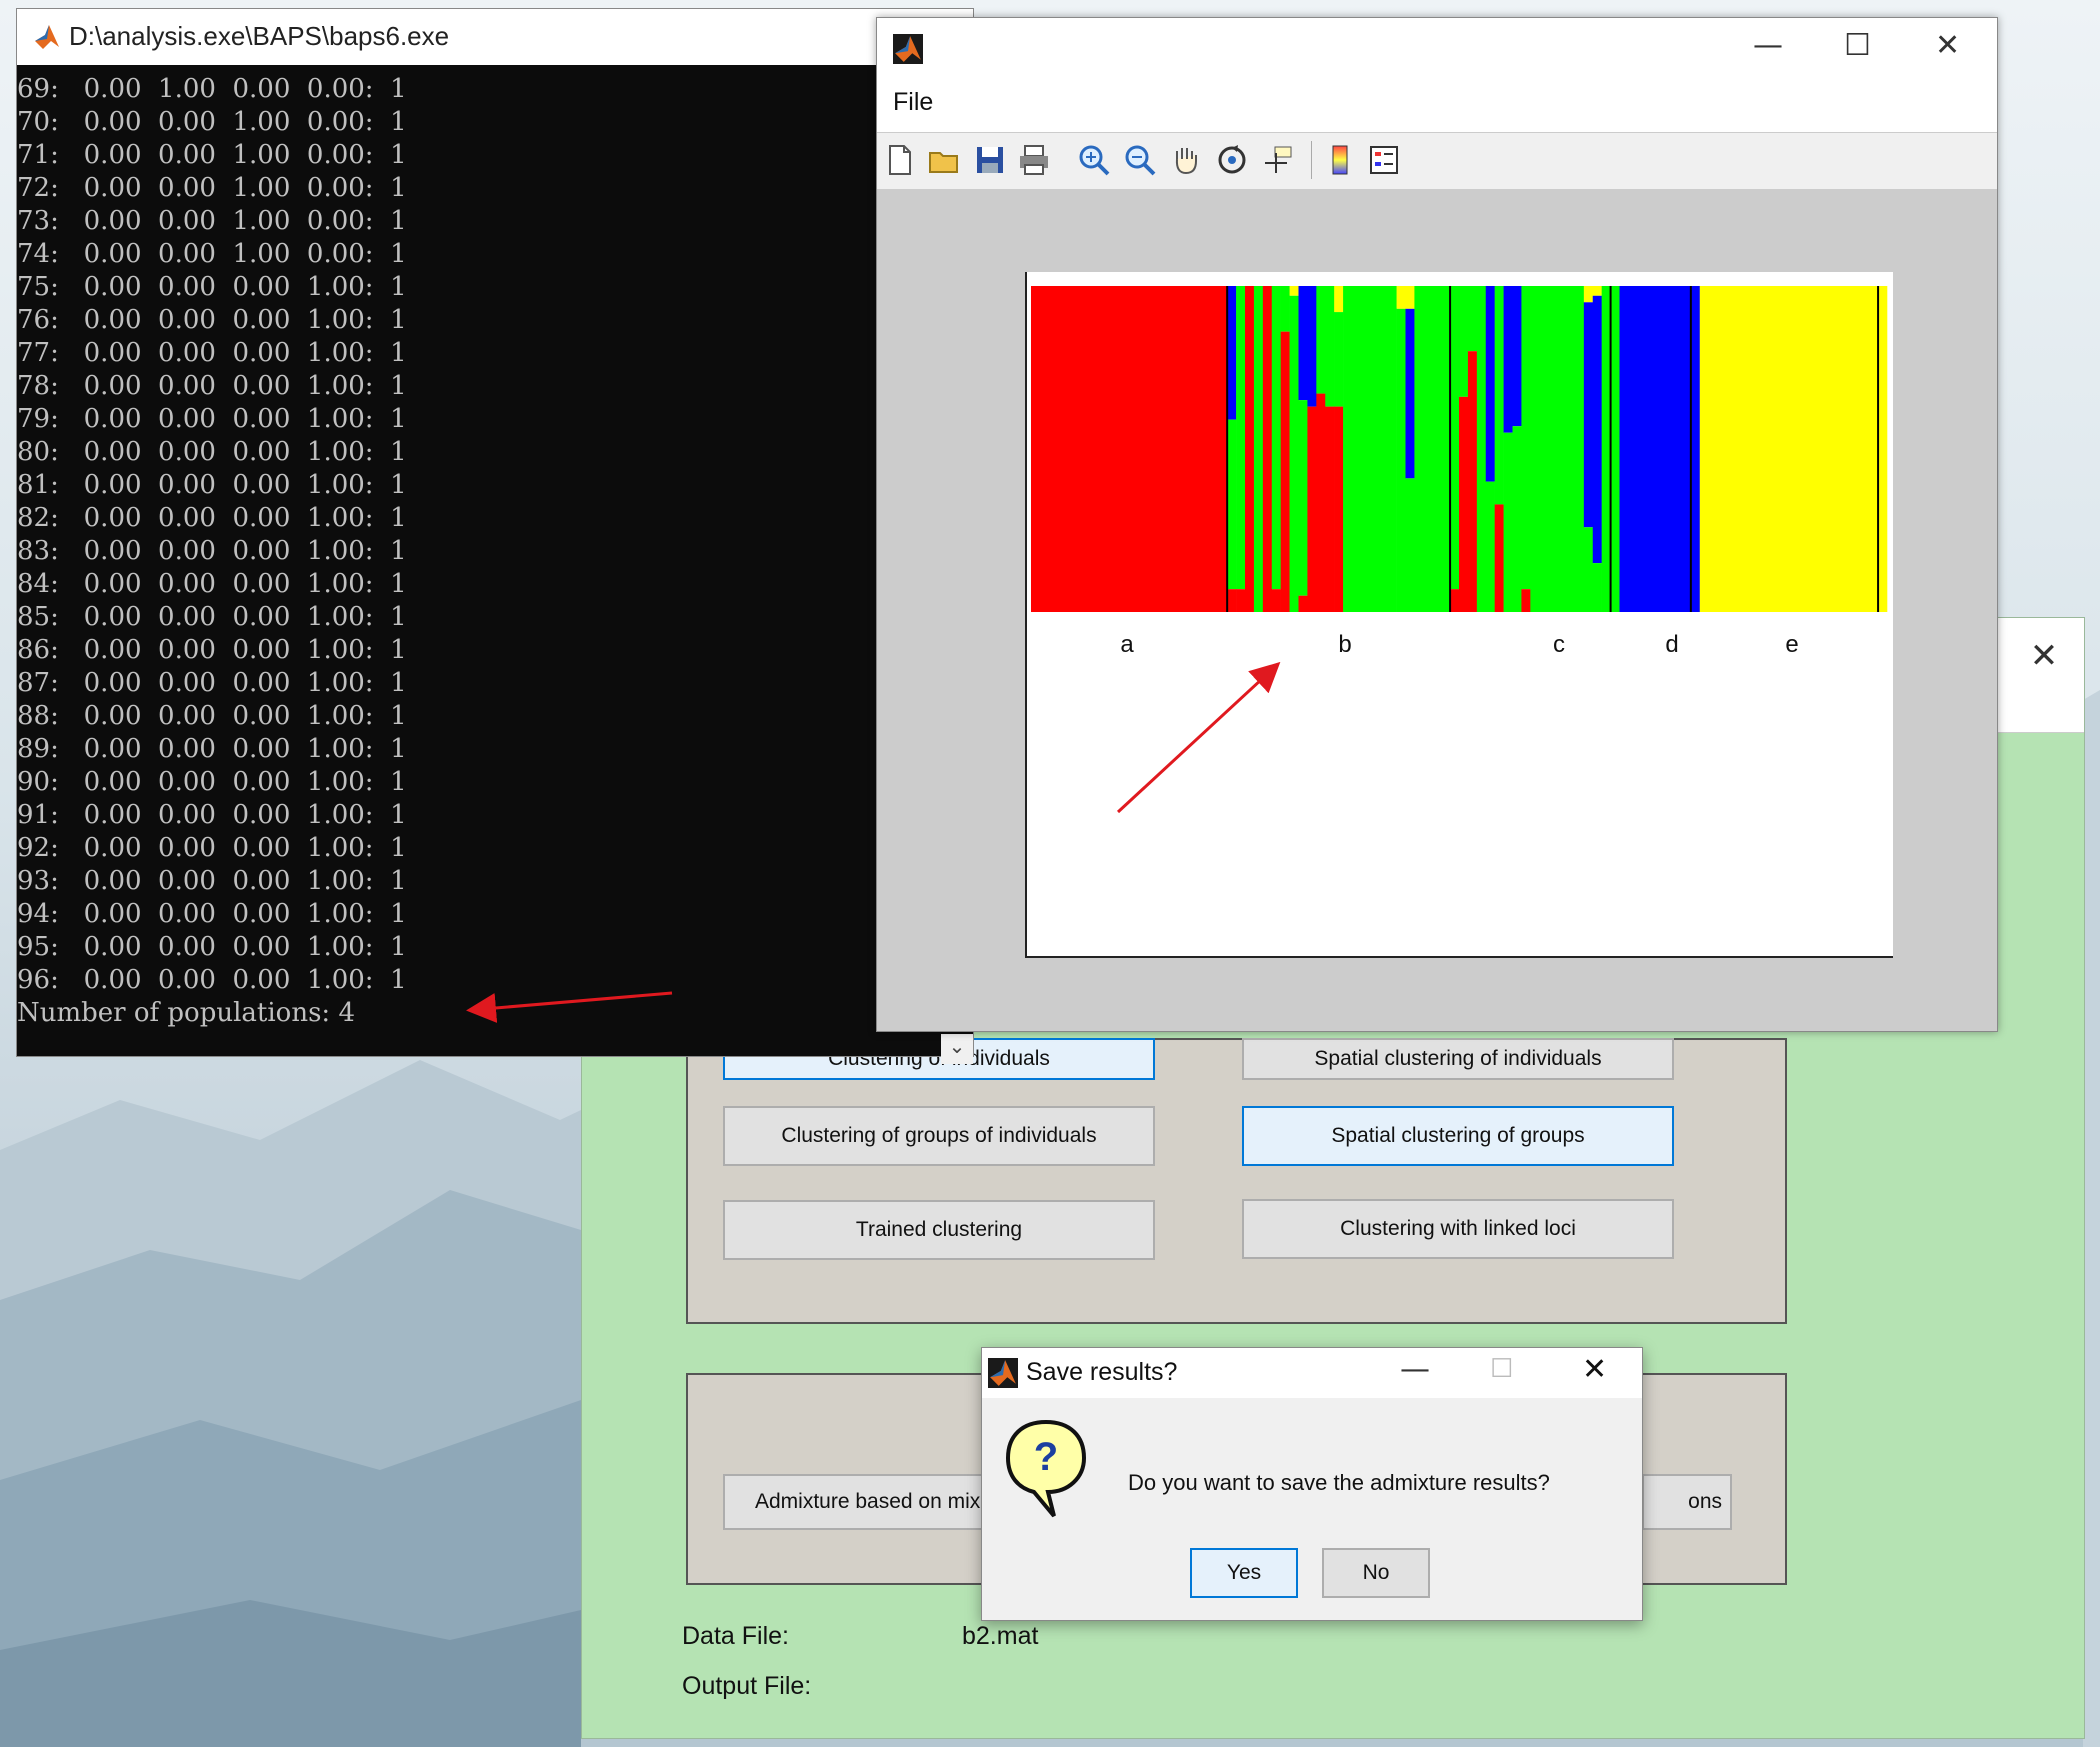 This screenshot has height=1747, width=2100. What do you see at coordinates (1594, 1369) in the screenshot?
I see `close-icon: ✕` at bounding box center [1594, 1369].